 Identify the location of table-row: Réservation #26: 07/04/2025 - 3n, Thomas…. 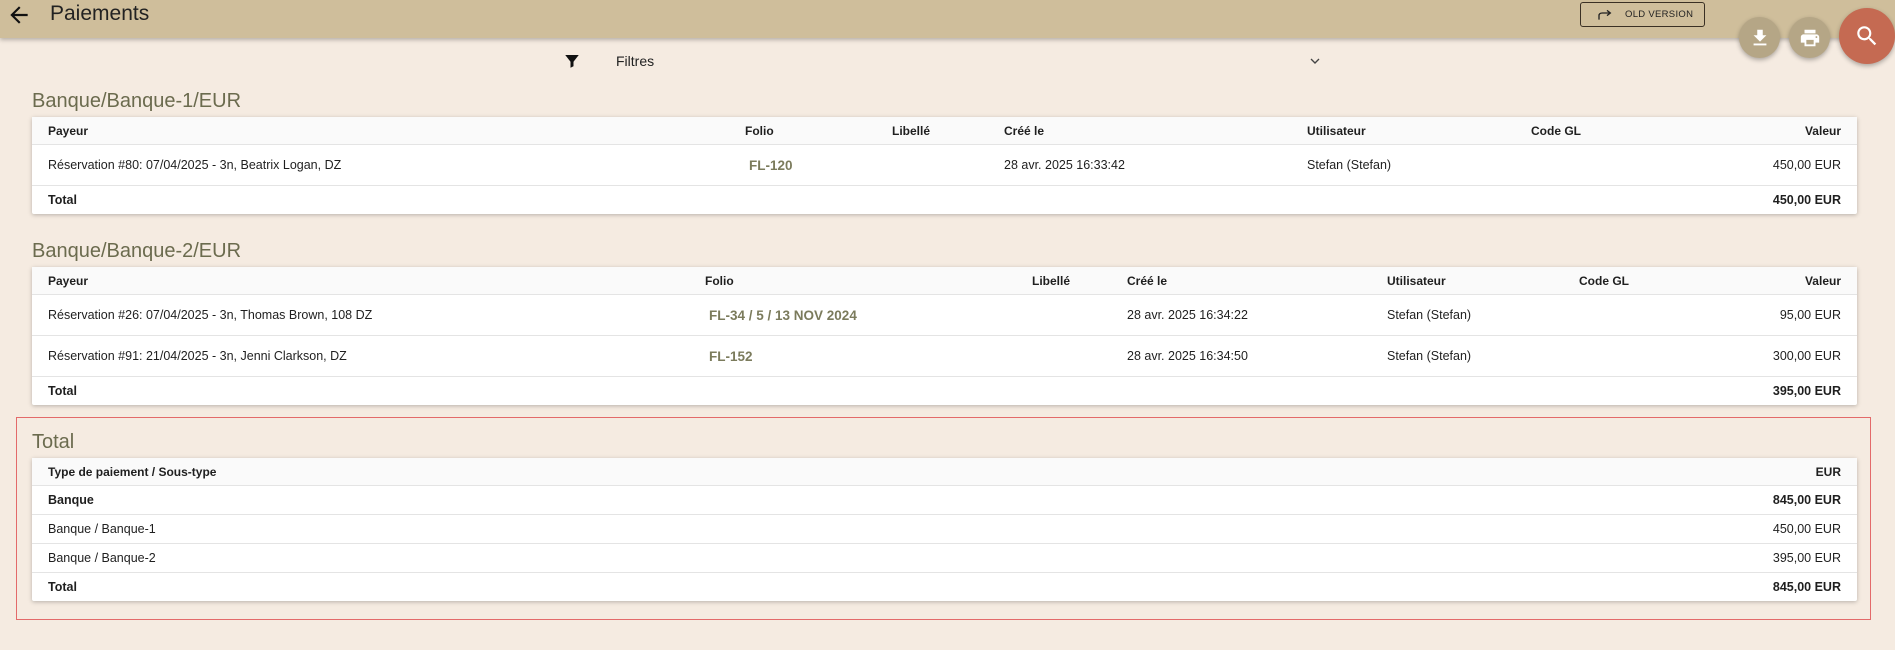
(944, 315).